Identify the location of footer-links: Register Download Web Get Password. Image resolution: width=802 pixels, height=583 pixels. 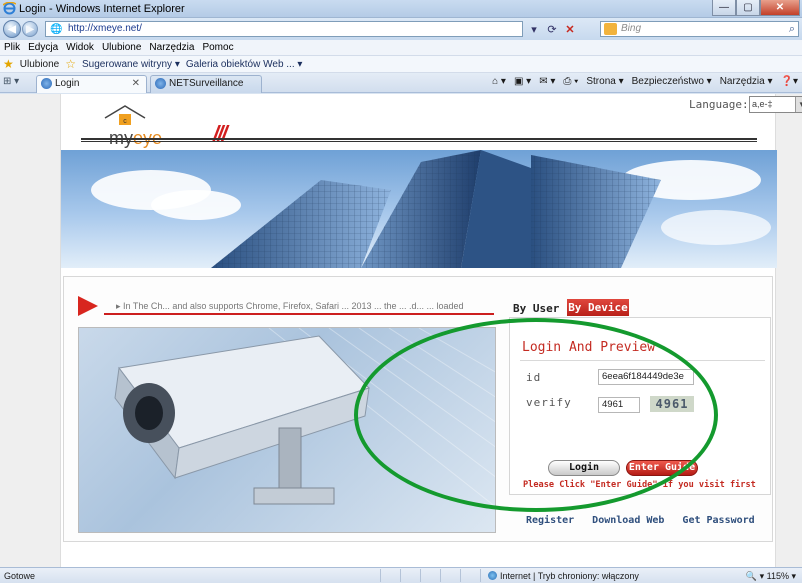
(640, 520).